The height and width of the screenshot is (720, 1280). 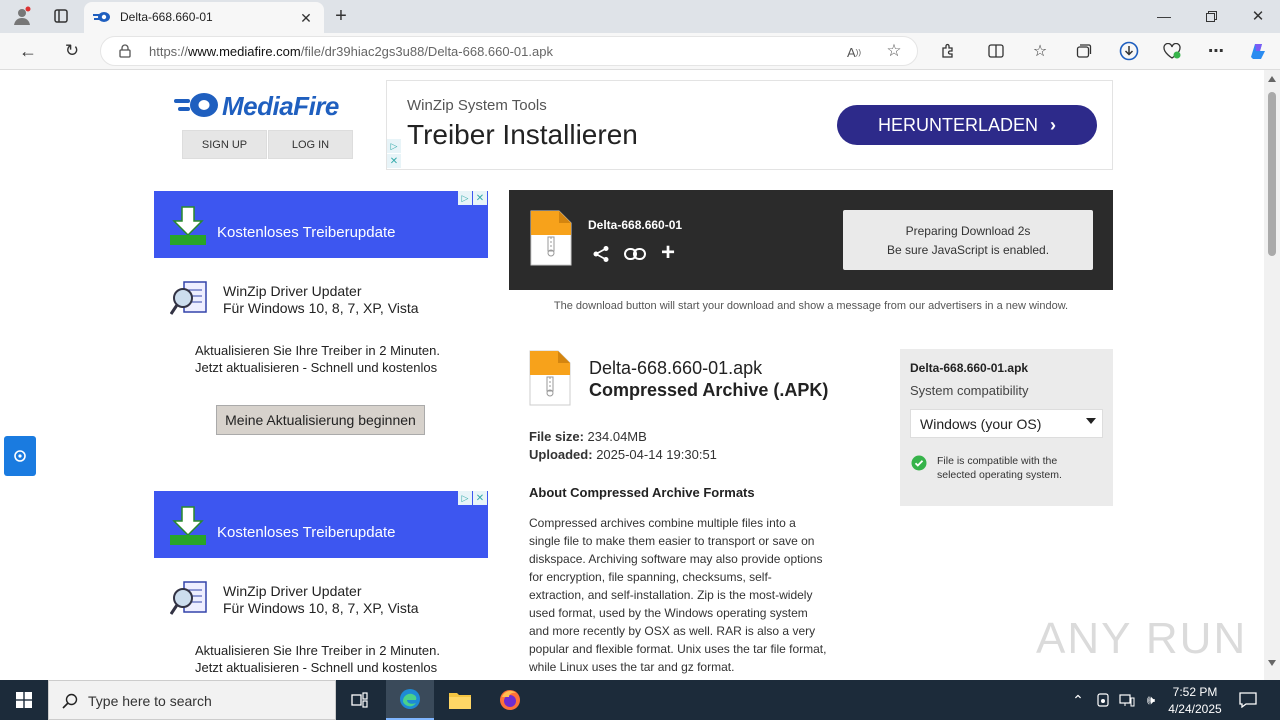 I want to click on scroll-up-icon, so click(x=1272, y=79).